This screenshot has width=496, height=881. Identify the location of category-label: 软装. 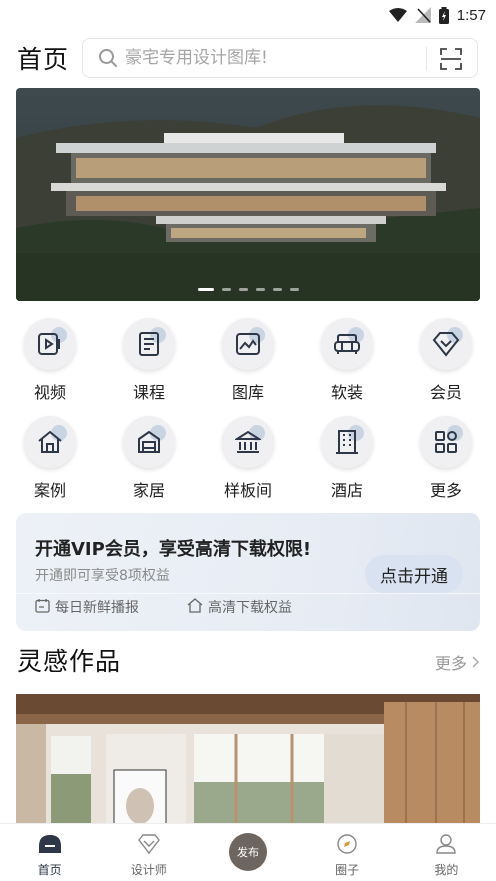
(346, 392).